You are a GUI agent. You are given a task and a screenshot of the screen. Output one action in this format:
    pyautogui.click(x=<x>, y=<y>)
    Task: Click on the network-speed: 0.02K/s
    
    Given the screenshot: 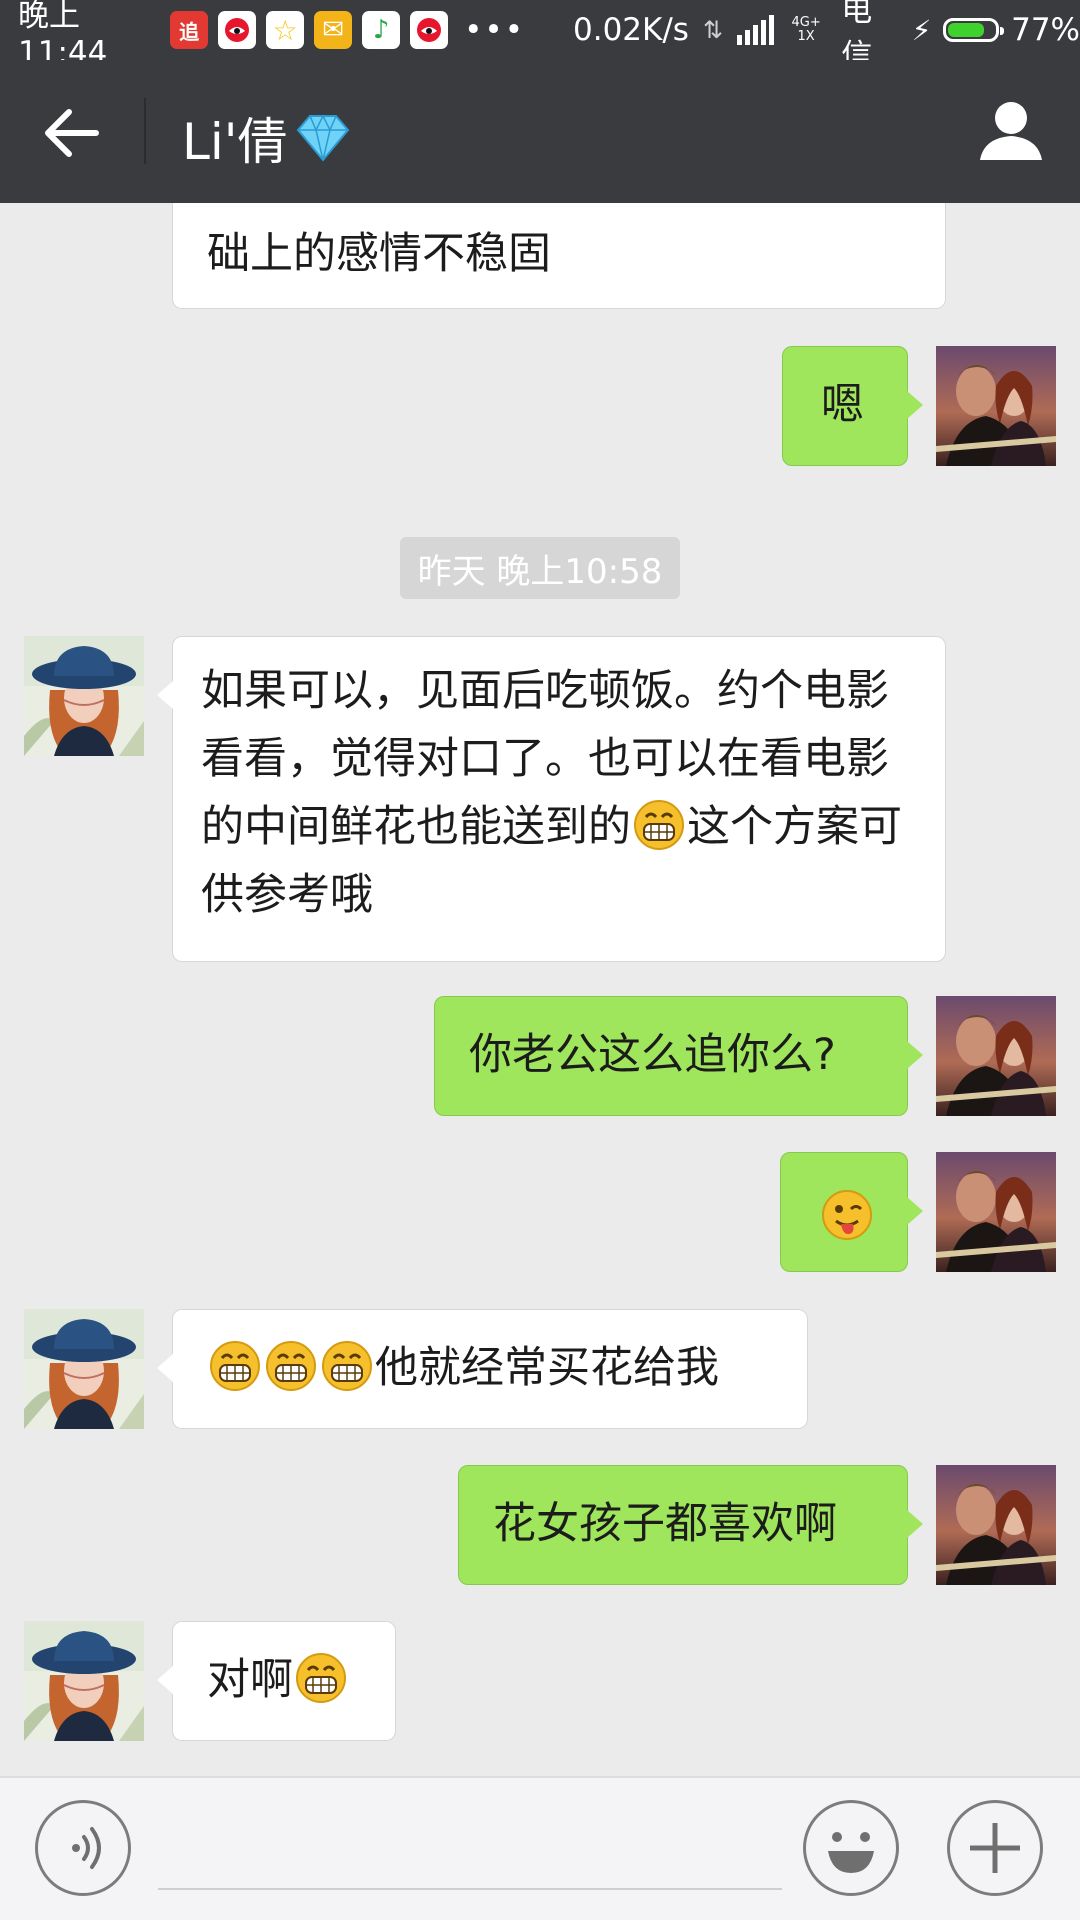 What is the action you would take?
    pyautogui.click(x=631, y=30)
    